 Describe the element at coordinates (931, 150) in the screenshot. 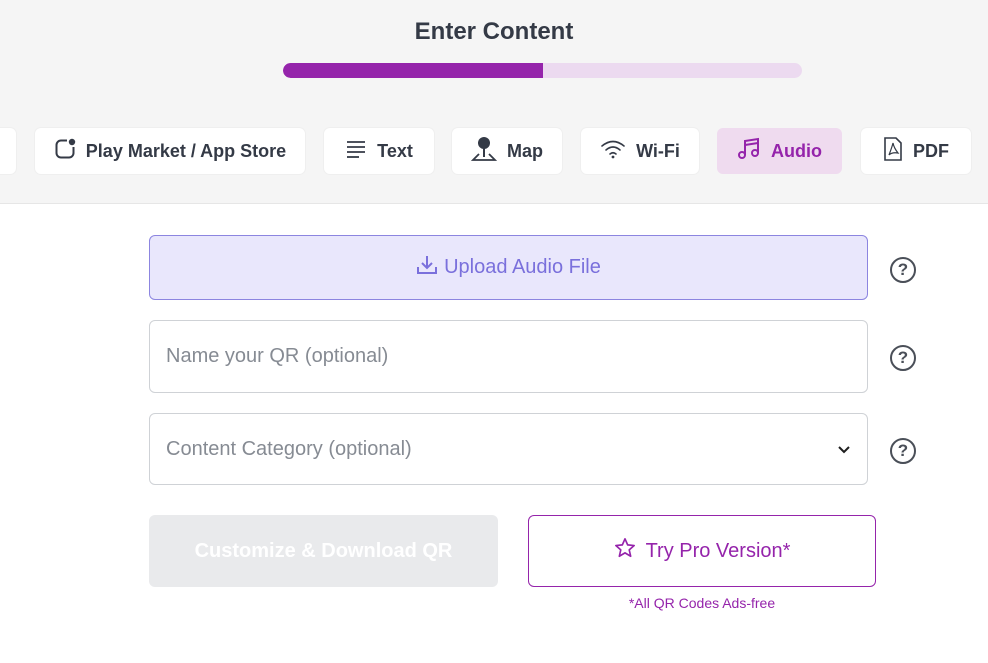

I see `tab-label: PDF` at that location.